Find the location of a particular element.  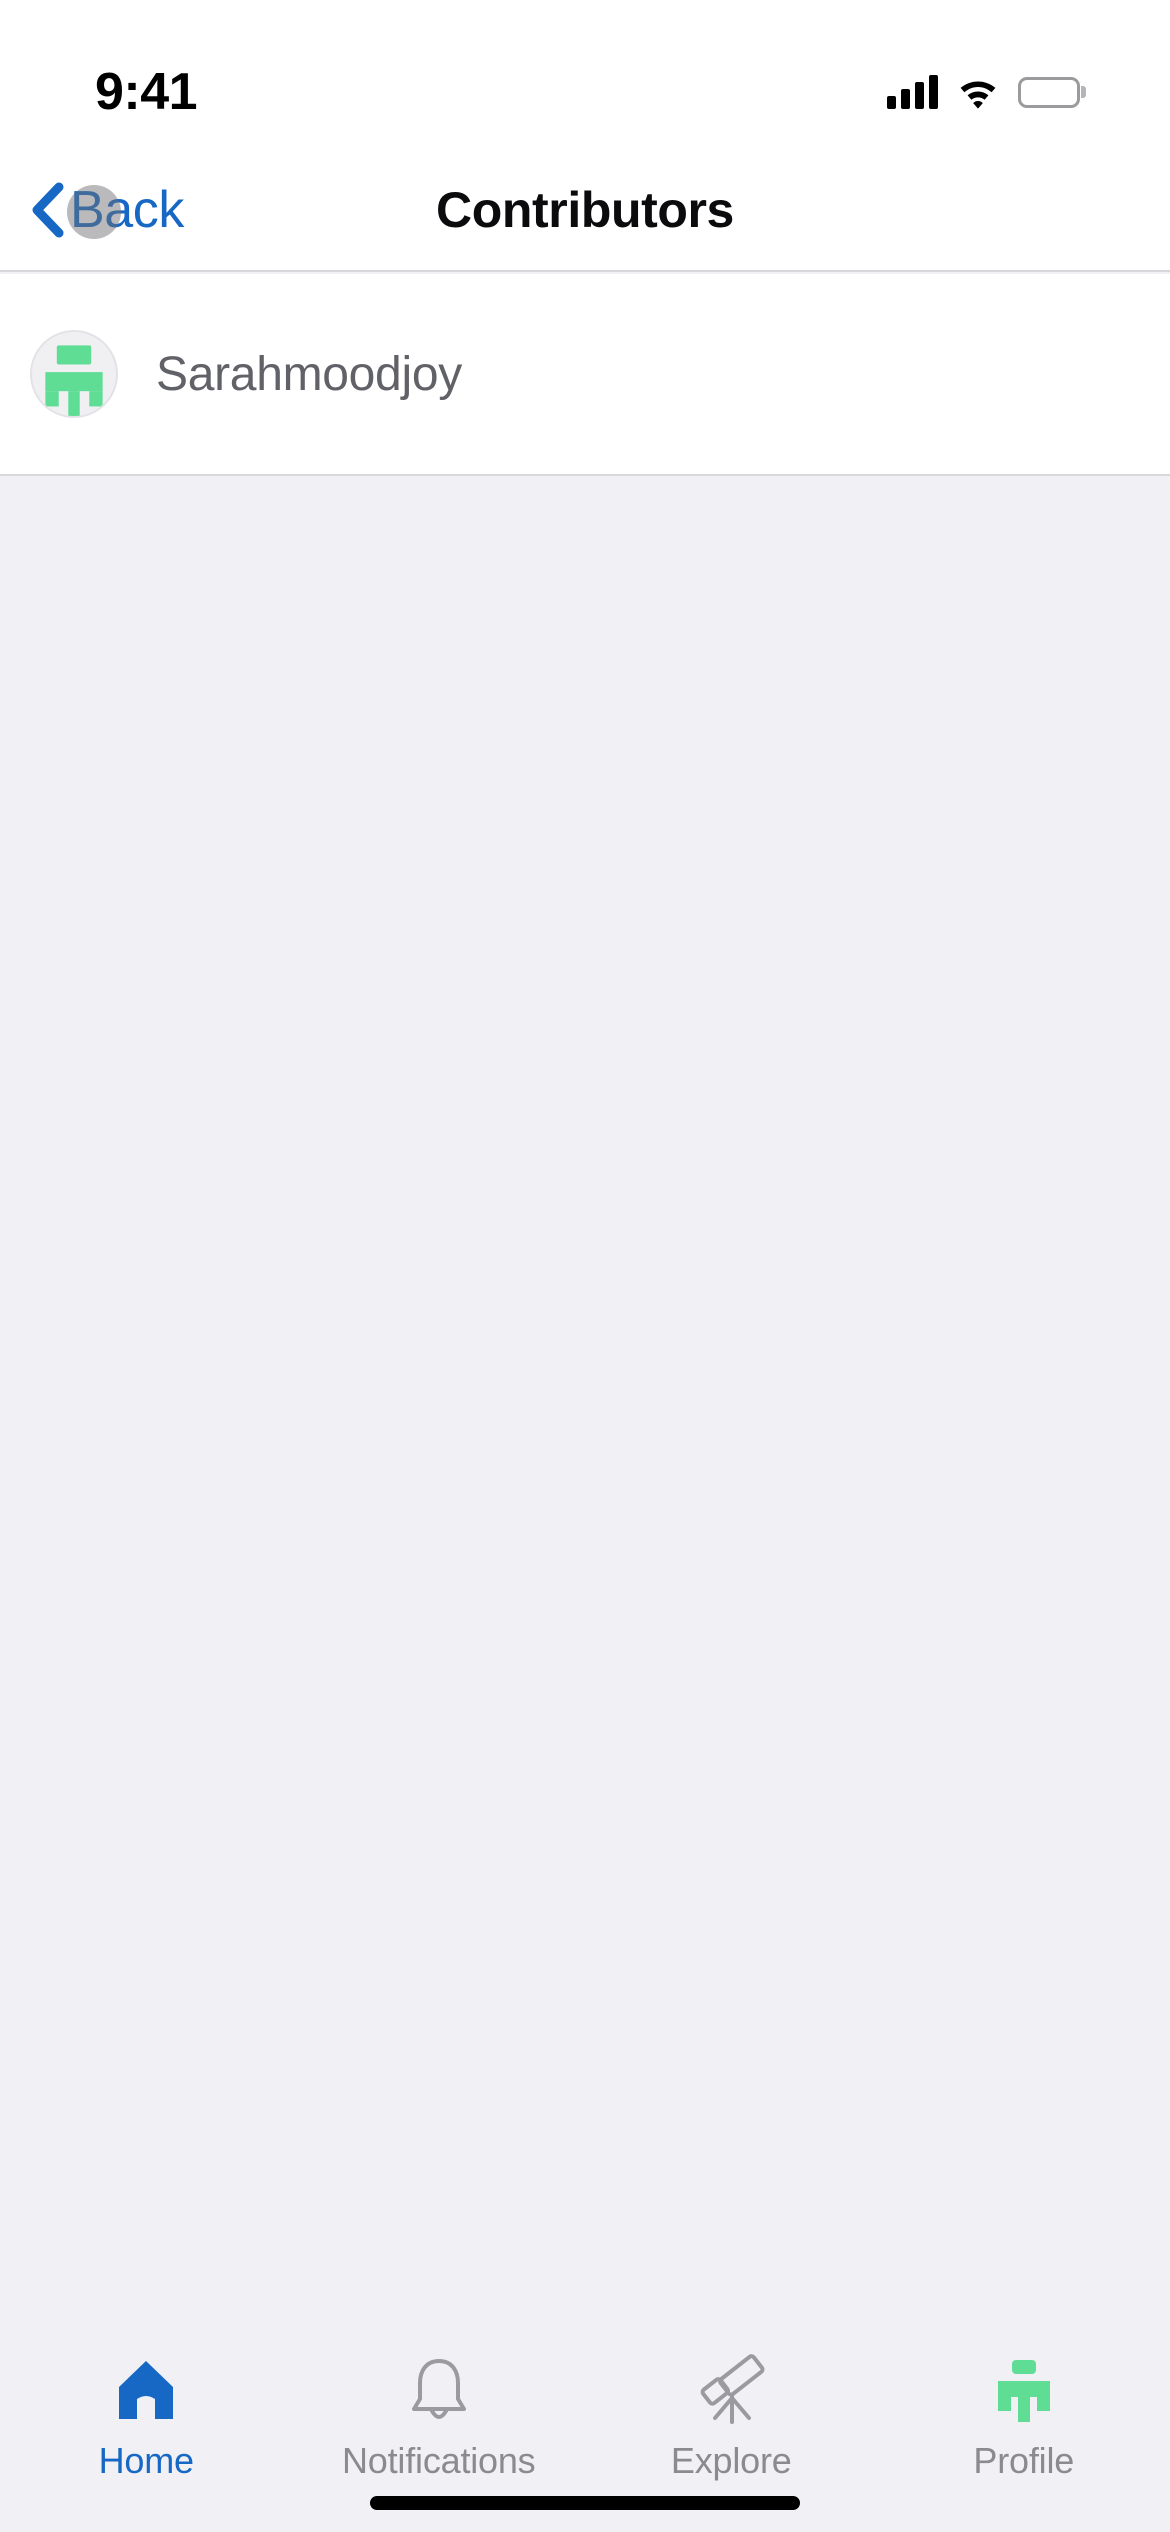

battery-icon is located at coordinates (1049, 92).